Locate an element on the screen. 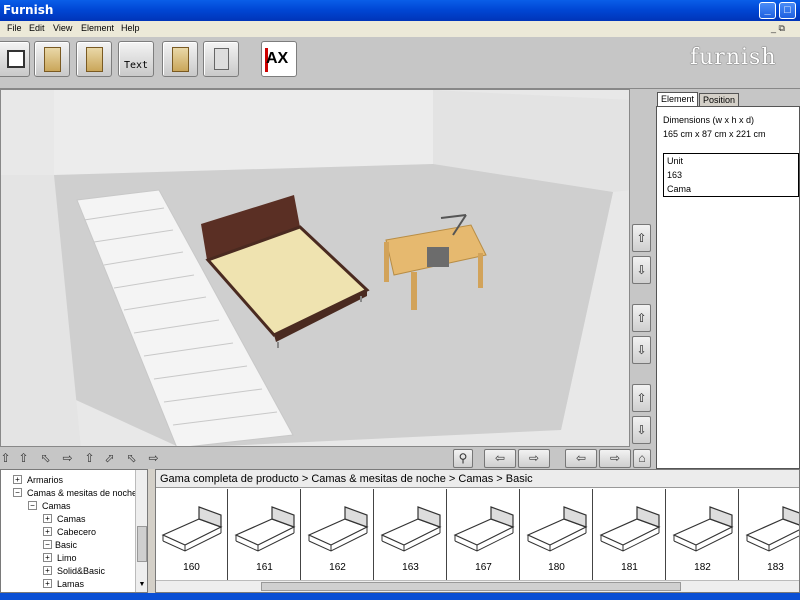  product-thumbnail: 161 is located at coordinates (265, 535).